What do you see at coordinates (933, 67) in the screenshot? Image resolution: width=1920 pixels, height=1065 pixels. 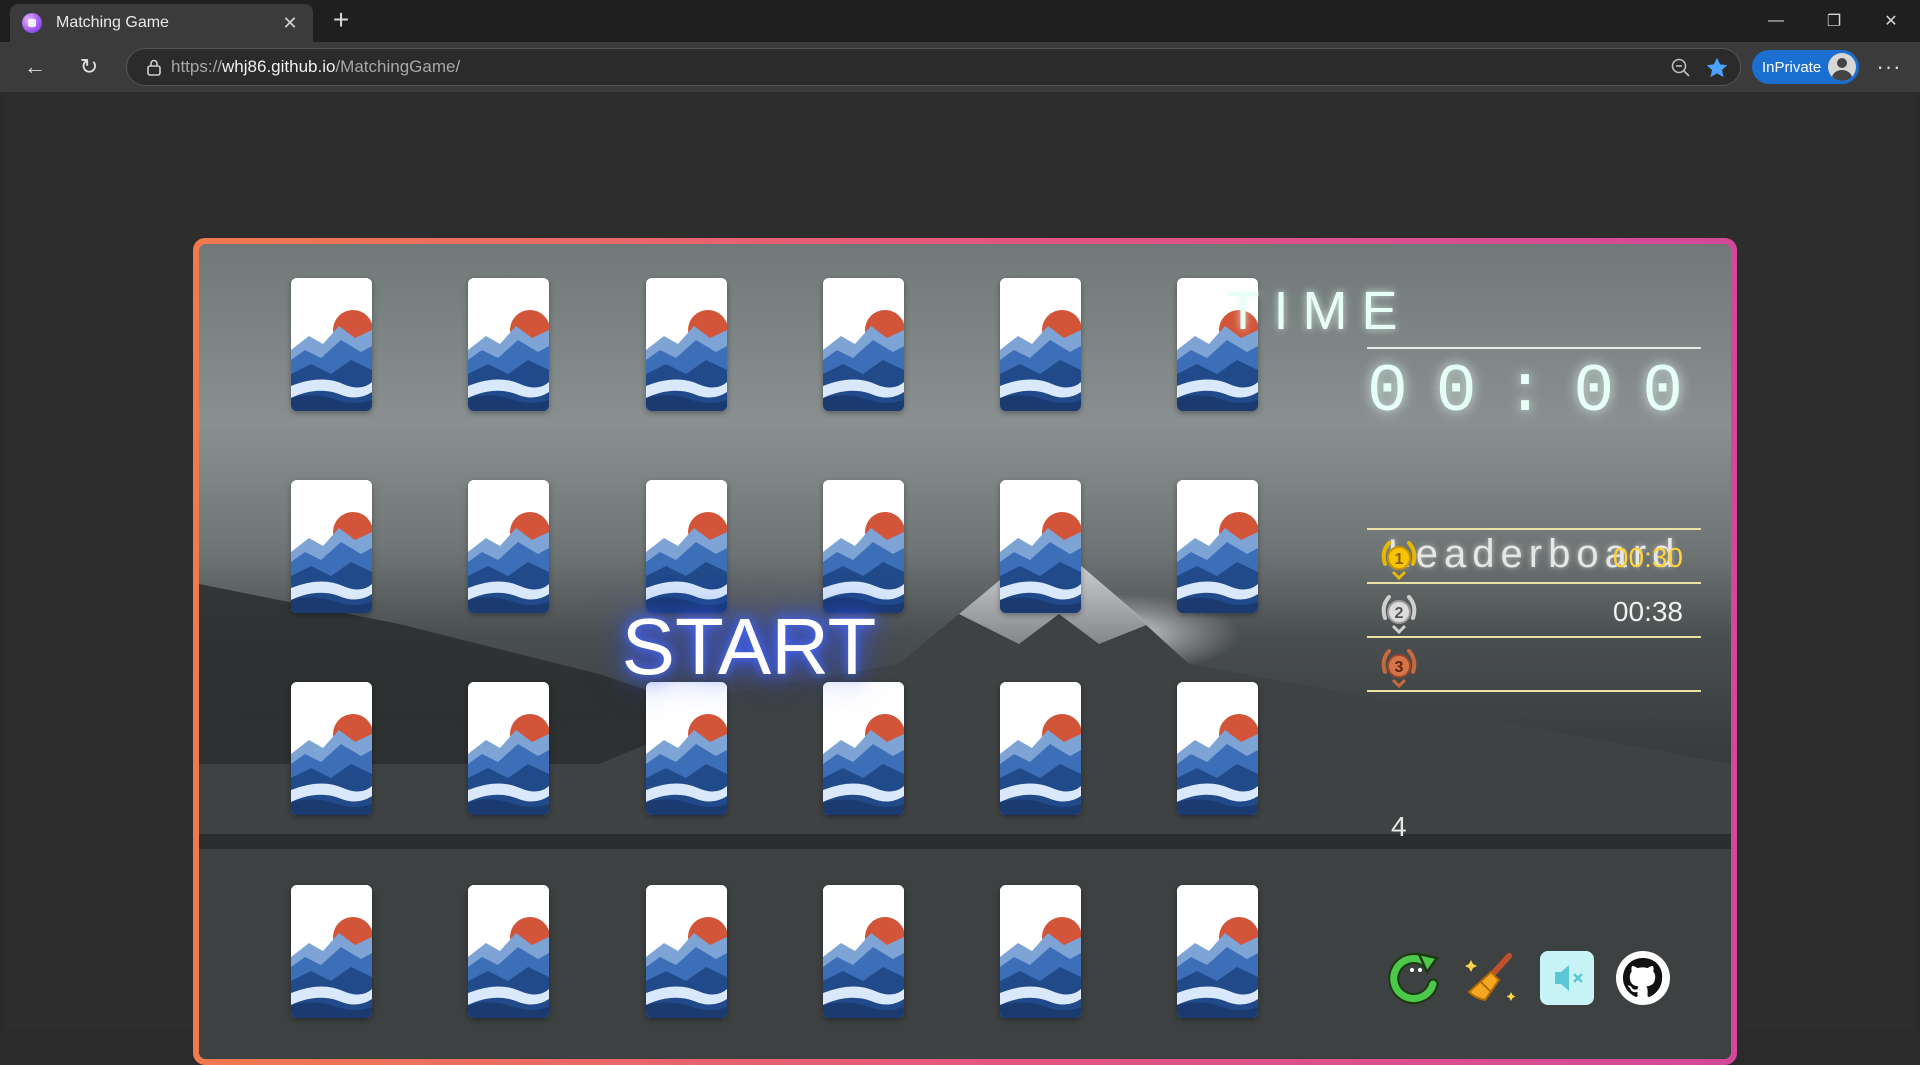 I see `address-bar: https://whj86.github.io/MatchingGame/` at bounding box center [933, 67].